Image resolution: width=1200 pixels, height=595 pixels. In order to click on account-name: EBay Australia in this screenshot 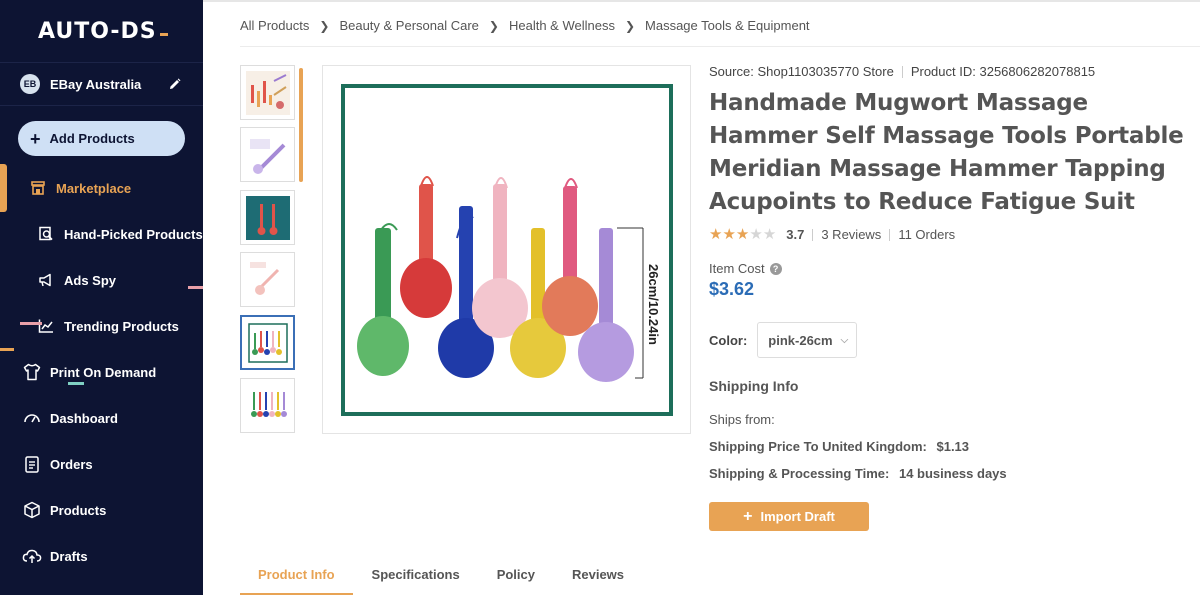, I will do `click(96, 84)`.